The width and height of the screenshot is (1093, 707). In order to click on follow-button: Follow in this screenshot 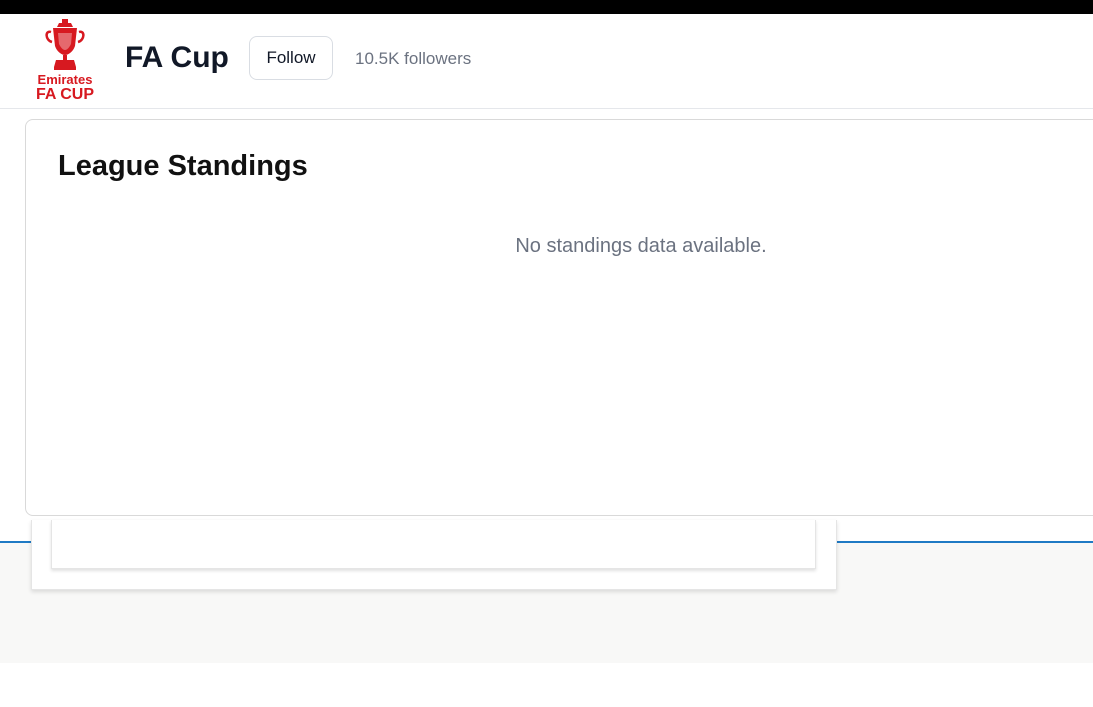, I will do `click(291, 58)`.